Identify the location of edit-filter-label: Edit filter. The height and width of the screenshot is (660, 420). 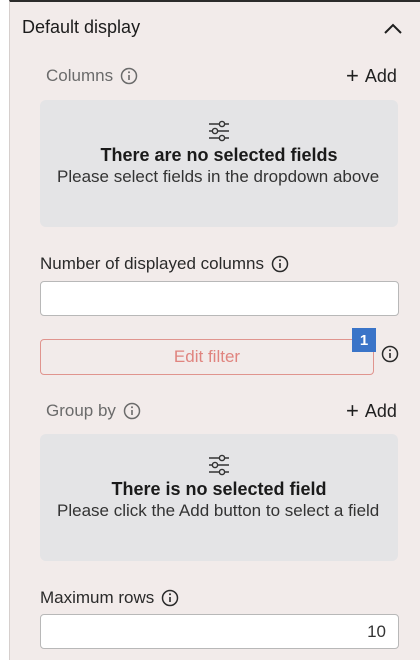
(207, 356).